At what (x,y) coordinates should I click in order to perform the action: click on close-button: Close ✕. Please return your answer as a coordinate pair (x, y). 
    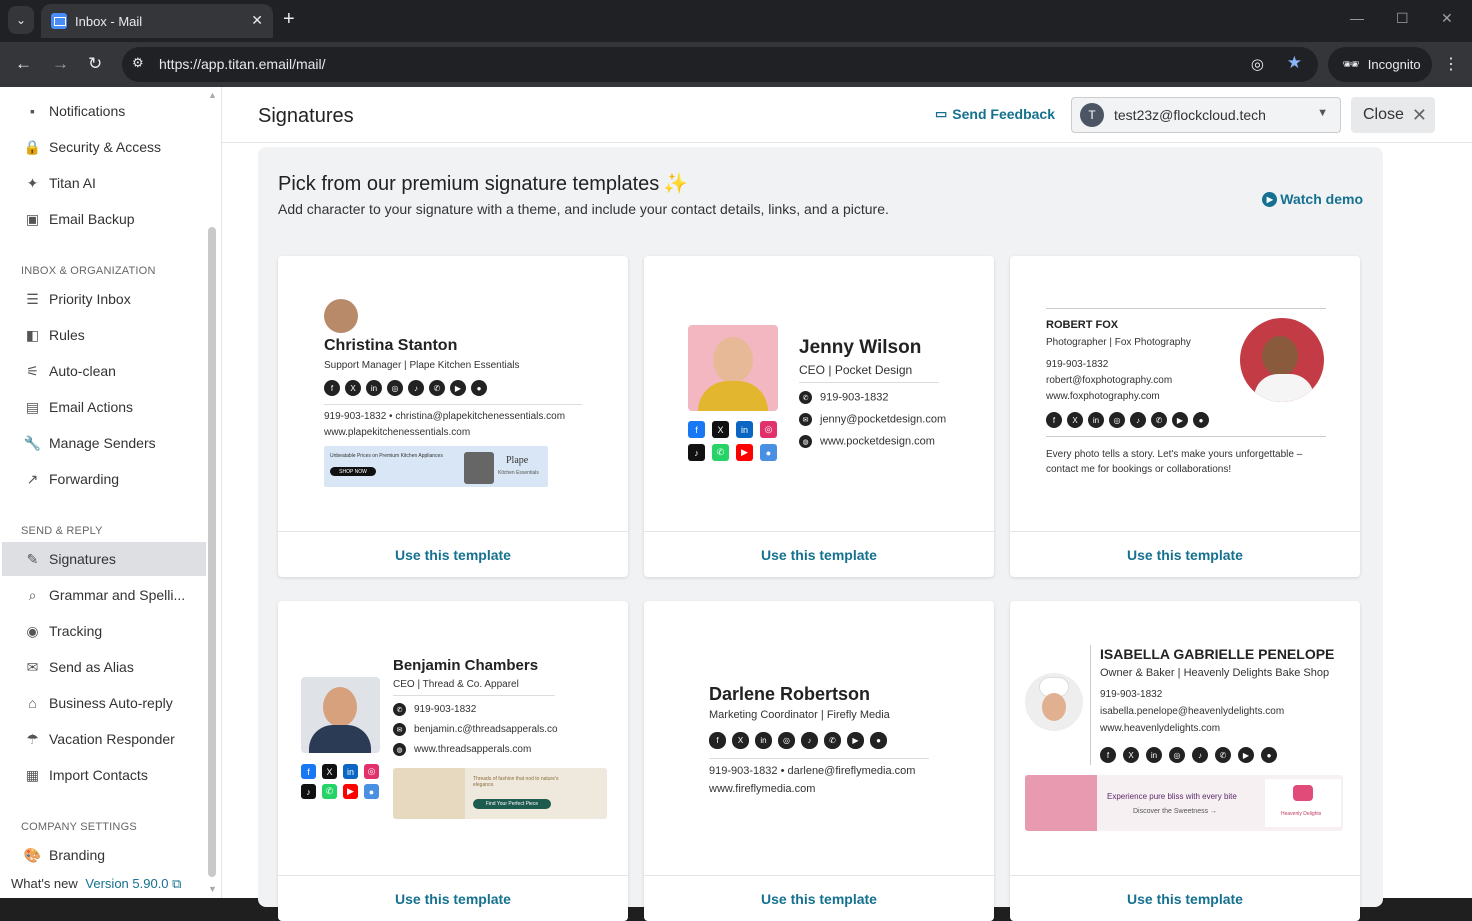
    Looking at the image, I should click on (1393, 115).